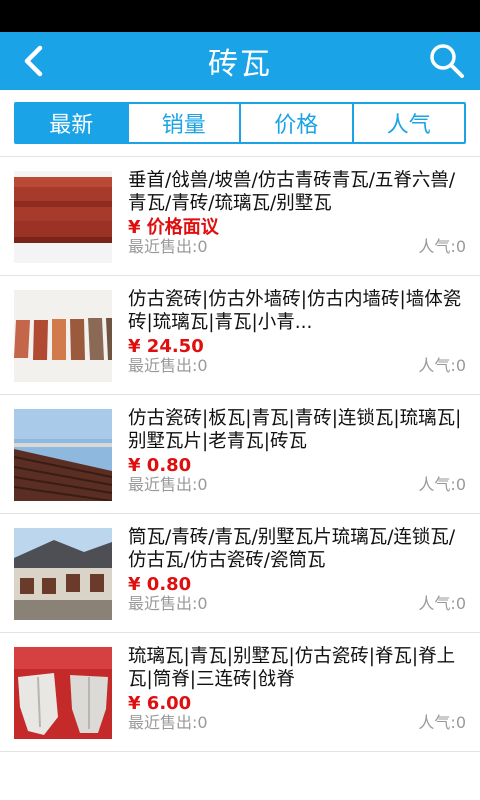 This screenshot has height=800, width=480. Describe the element at coordinates (447, 61) in the screenshot. I see `search-icon` at that location.